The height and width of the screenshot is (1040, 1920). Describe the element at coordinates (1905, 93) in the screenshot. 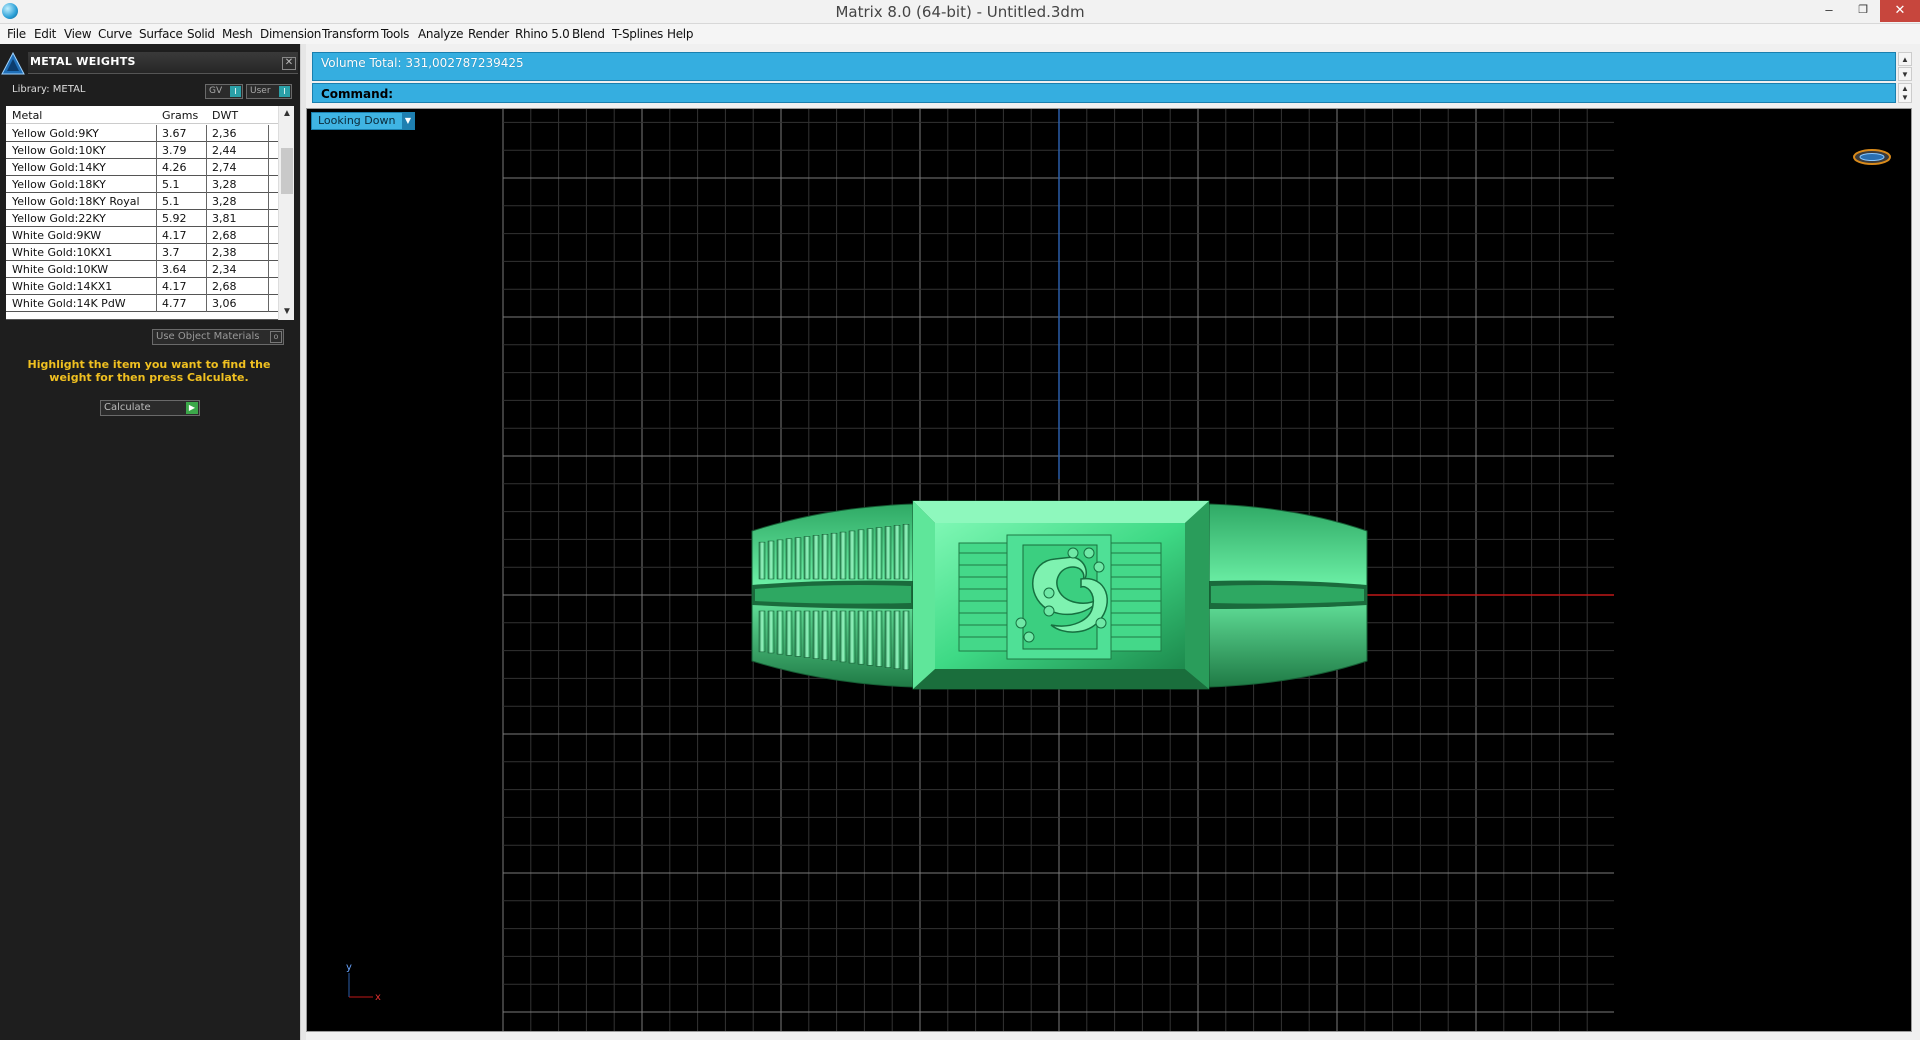

I see `command-spin-icon: ▲ ▼` at that location.